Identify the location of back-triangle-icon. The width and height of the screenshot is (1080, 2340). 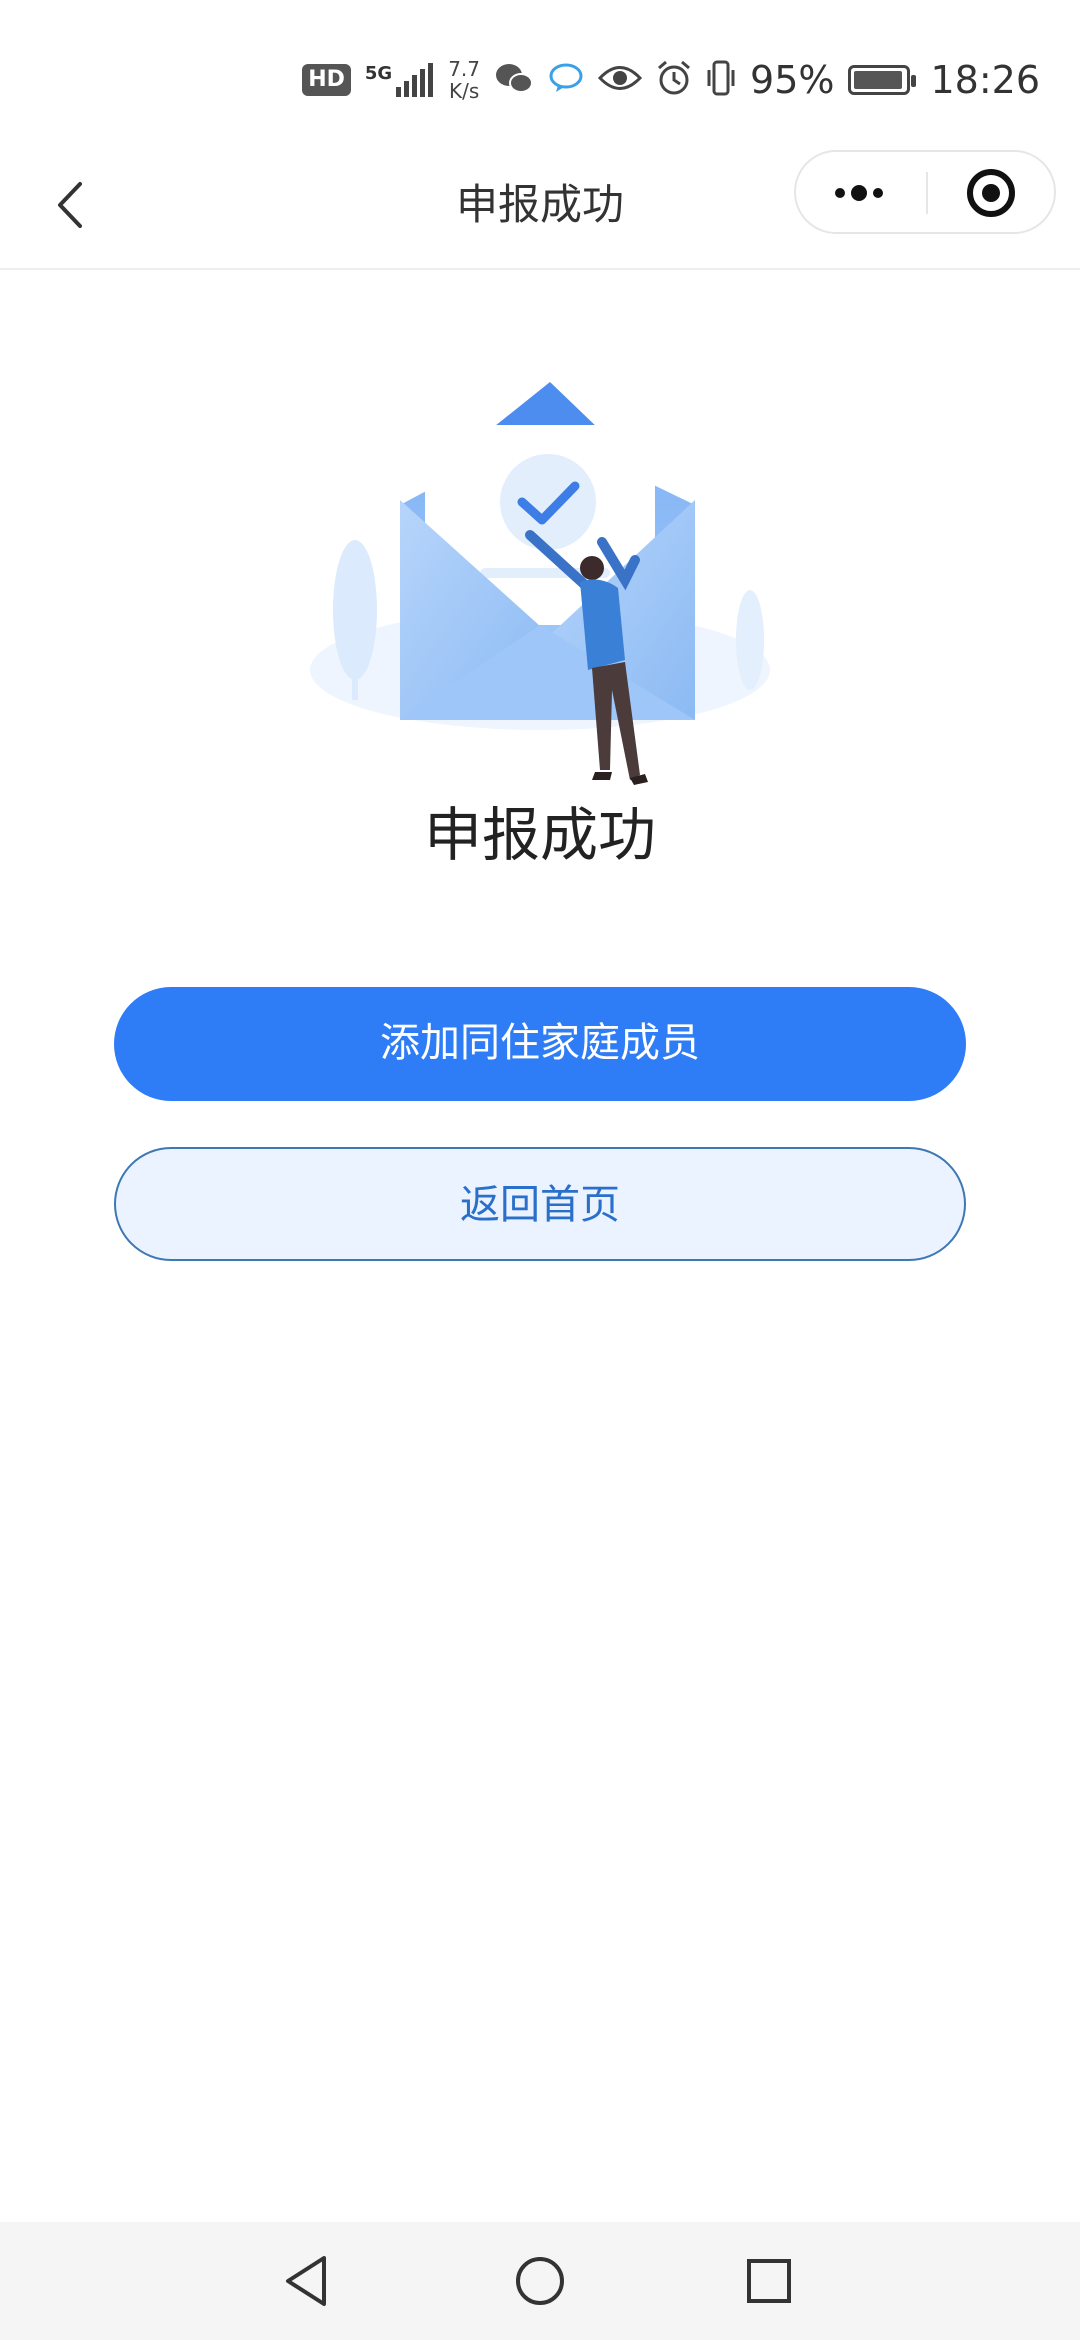
(306, 2281).